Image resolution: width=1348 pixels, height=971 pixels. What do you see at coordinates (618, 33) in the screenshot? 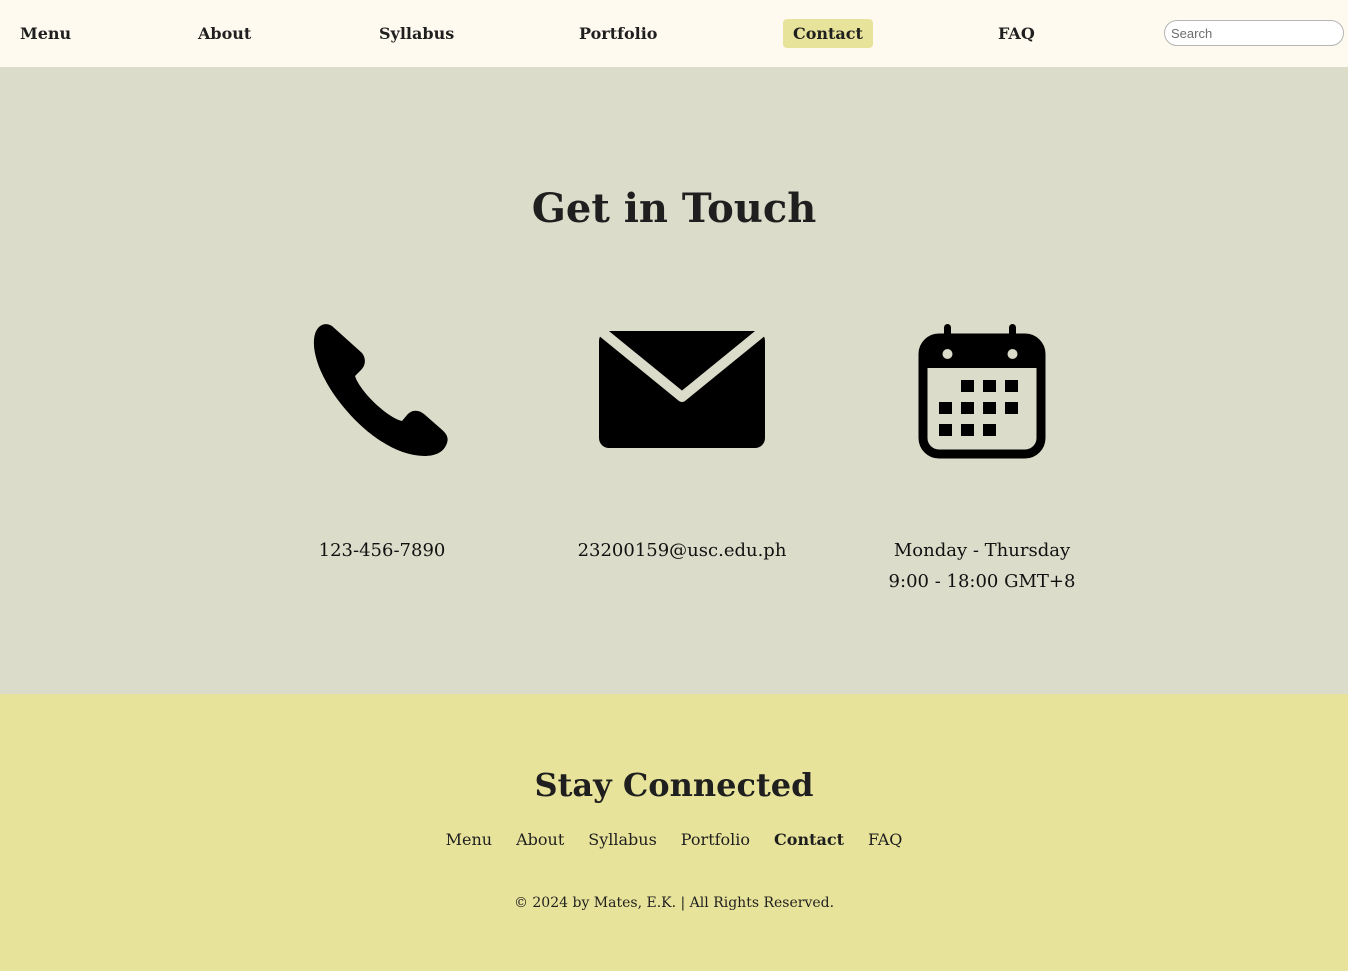
I see `nav-link-portfolio: Portfolio` at bounding box center [618, 33].